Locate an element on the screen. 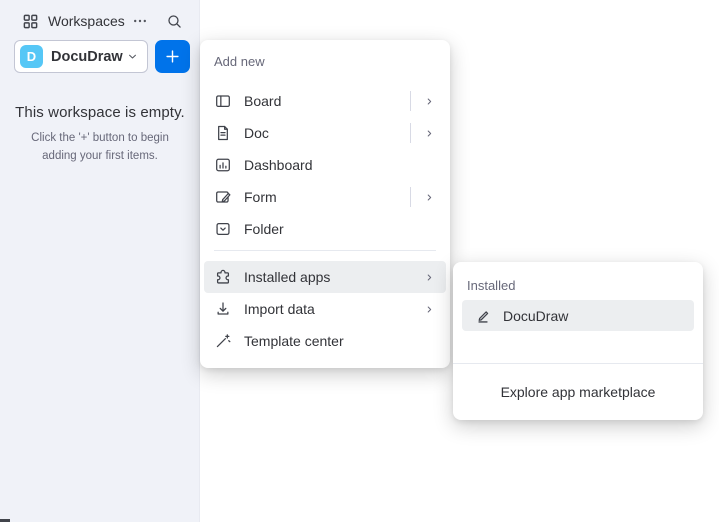 Image resolution: width=719 pixels, height=522 pixels. dashboard-icon is located at coordinates (223, 165).